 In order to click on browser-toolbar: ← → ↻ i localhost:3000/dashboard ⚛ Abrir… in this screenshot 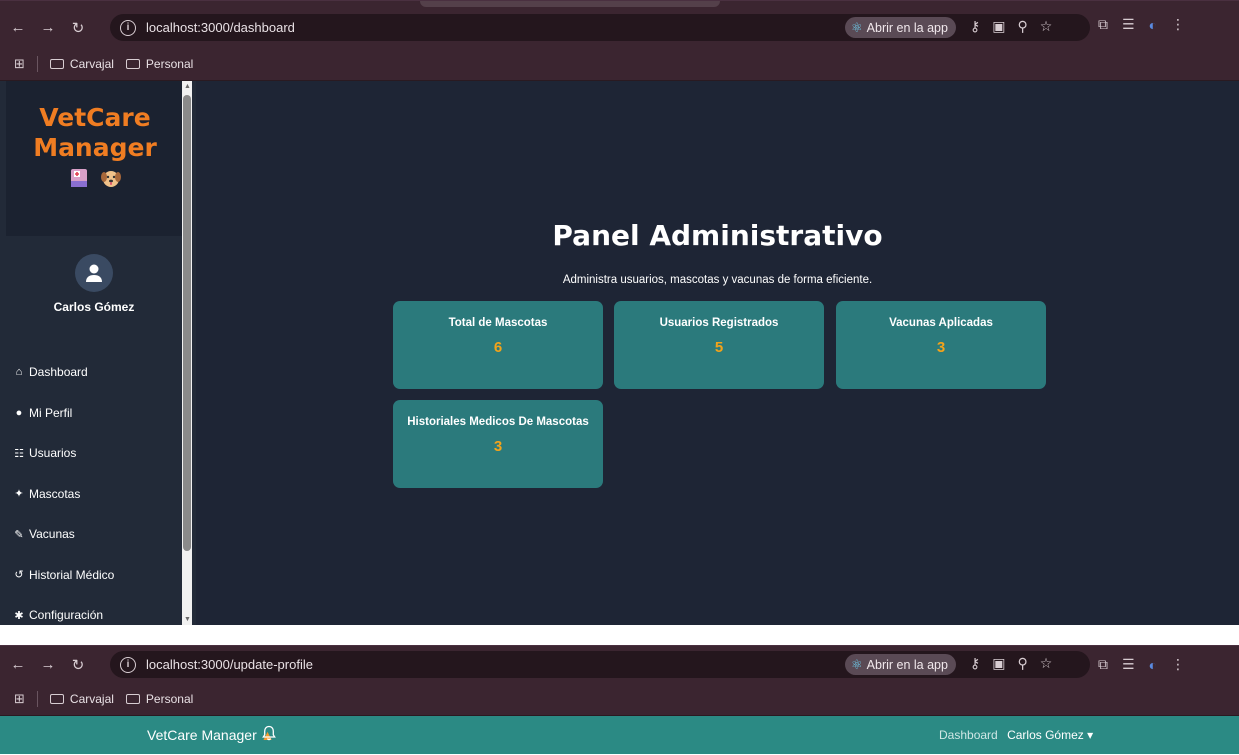, I will do `click(619, 23)`.